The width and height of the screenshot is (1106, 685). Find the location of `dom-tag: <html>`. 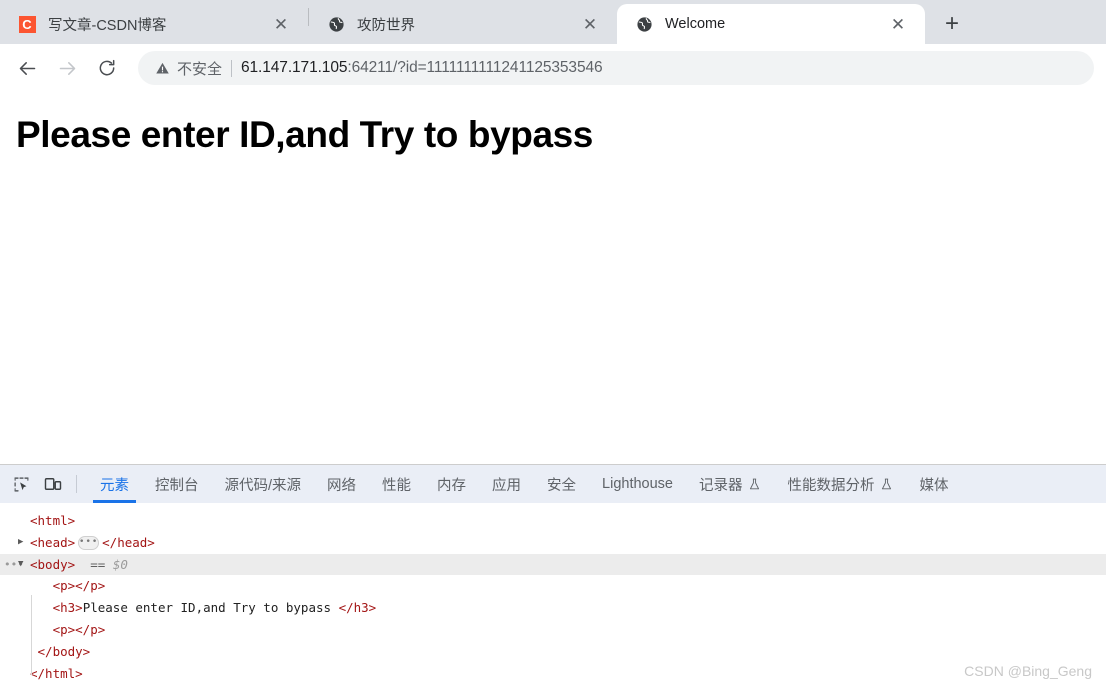

dom-tag: <html> is located at coordinates (53, 520).